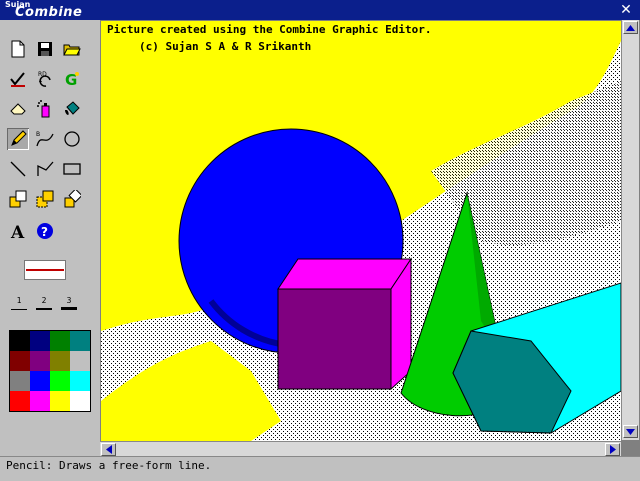 The image size is (640, 481). I want to click on line-color-preview, so click(45, 270).